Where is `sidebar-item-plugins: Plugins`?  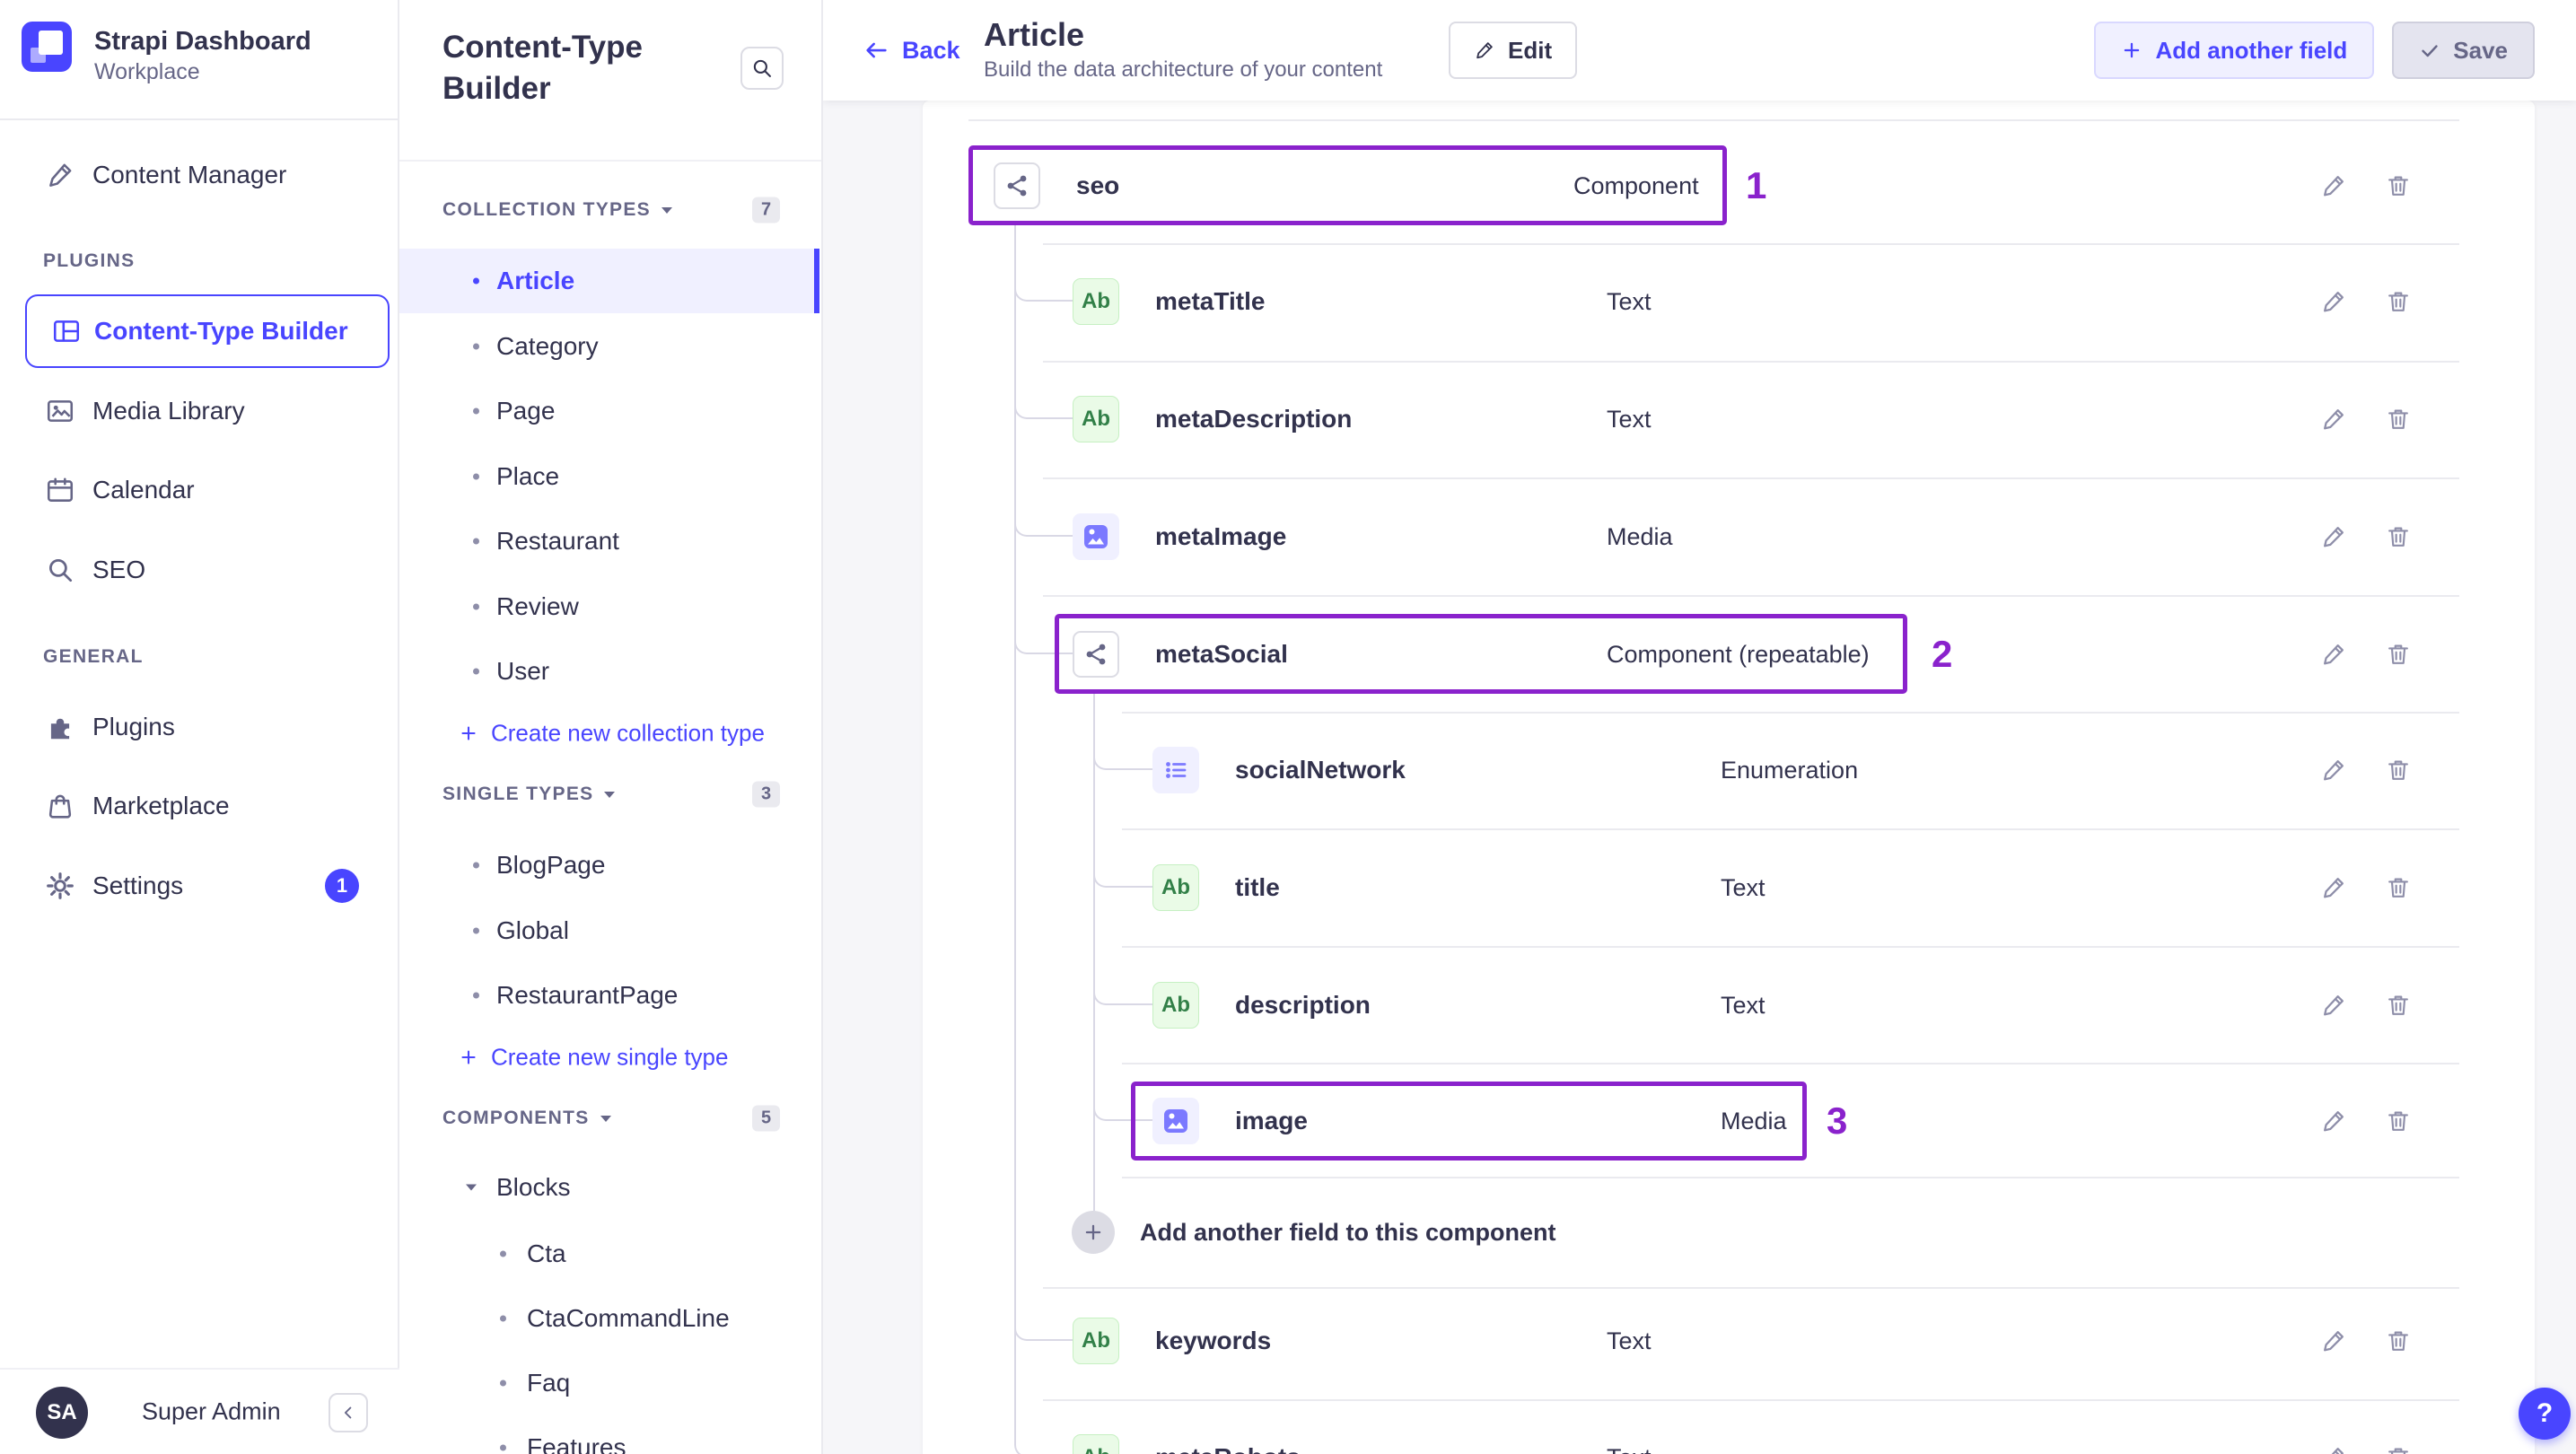
sidebar-item-plugins: Plugins is located at coordinates (199, 727).